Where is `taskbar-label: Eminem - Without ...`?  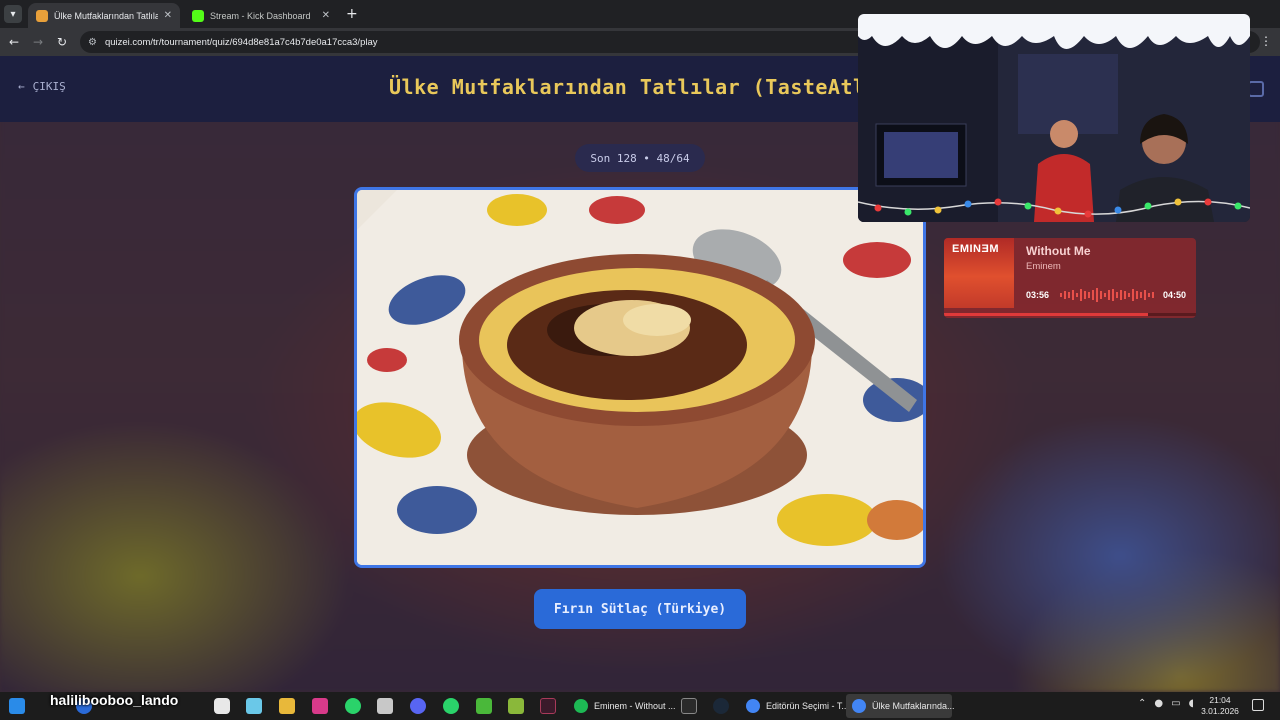 taskbar-label: Eminem - Without ... is located at coordinates (635, 706).